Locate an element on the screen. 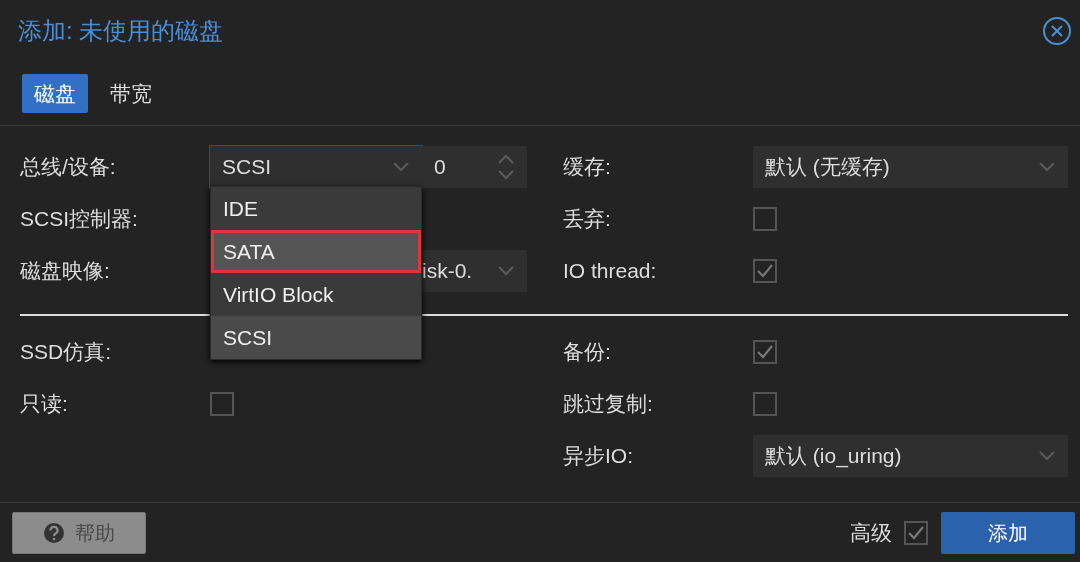 The image size is (1080, 562). select-field: 默认 (无缓存) is located at coordinates (910, 167).